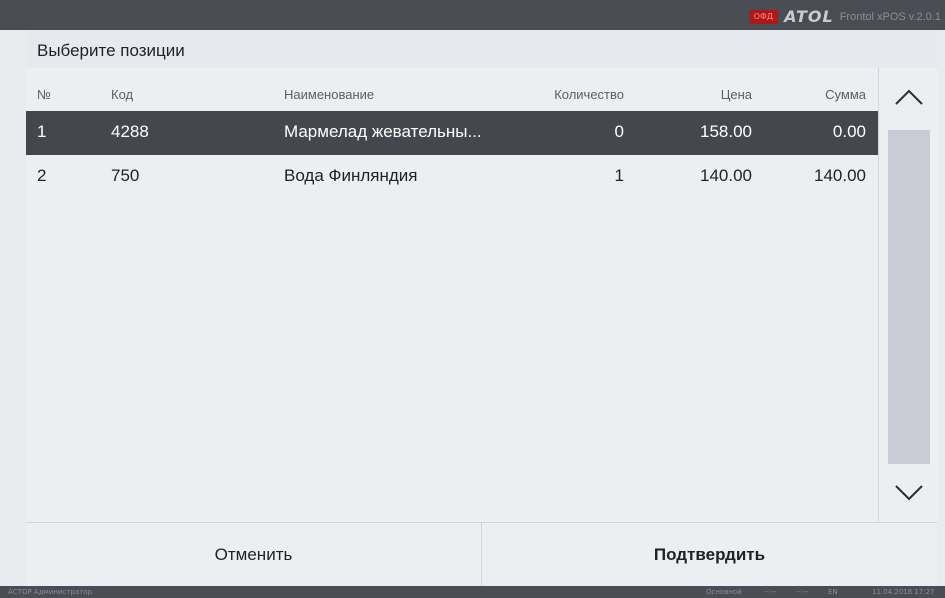  What do you see at coordinates (833, 592) in the screenshot?
I see `status-language: EN` at bounding box center [833, 592].